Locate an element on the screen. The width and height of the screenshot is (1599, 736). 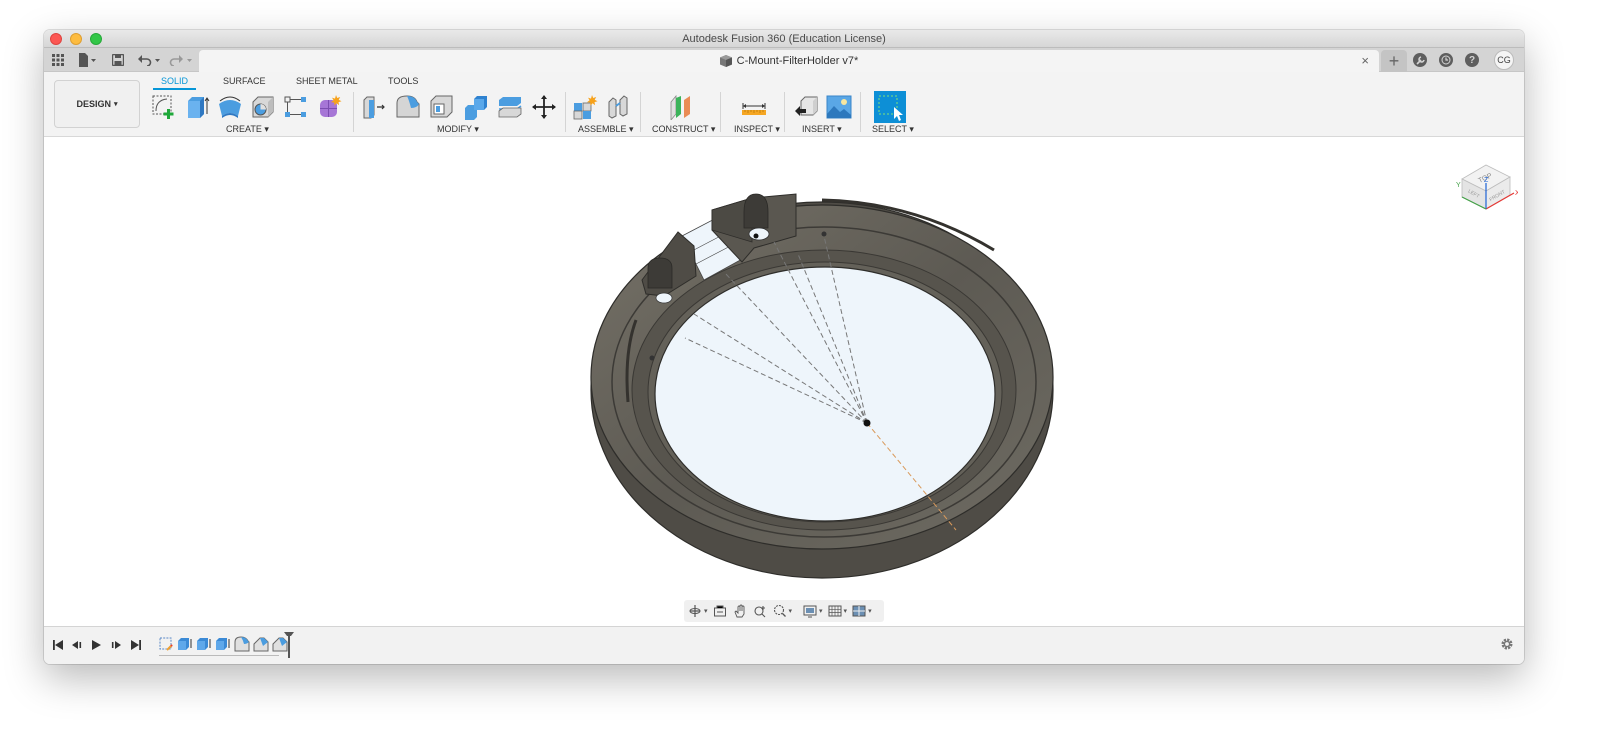
file-menu-button is located at coordinates (87, 60).